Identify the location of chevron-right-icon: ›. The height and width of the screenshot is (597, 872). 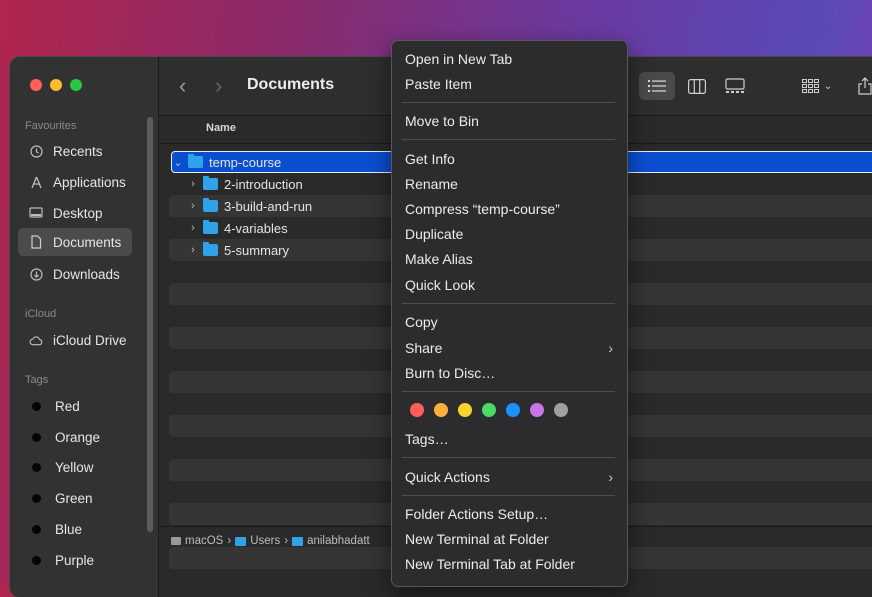
(610, 477).